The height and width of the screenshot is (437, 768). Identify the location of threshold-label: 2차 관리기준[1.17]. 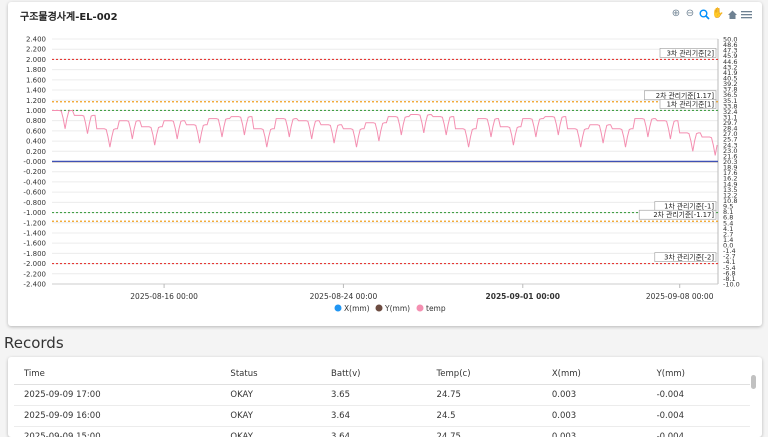
(685, 95).